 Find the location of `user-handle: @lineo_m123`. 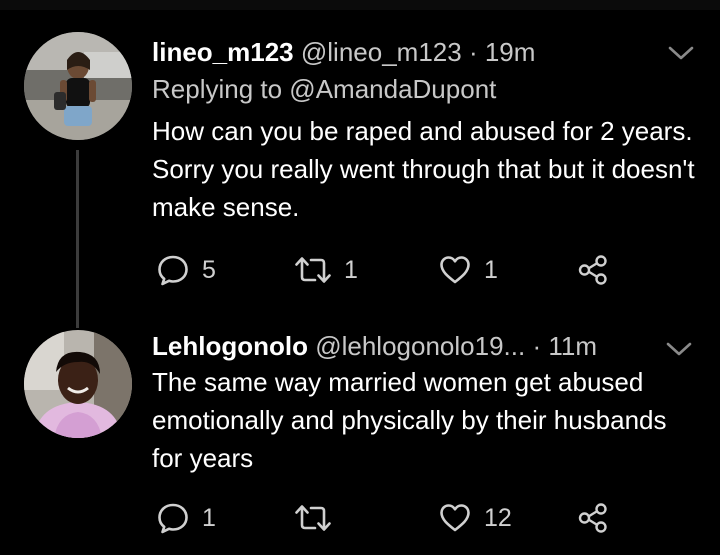

user-handle: @lineo_m123 is located at coordinates (381, 52).